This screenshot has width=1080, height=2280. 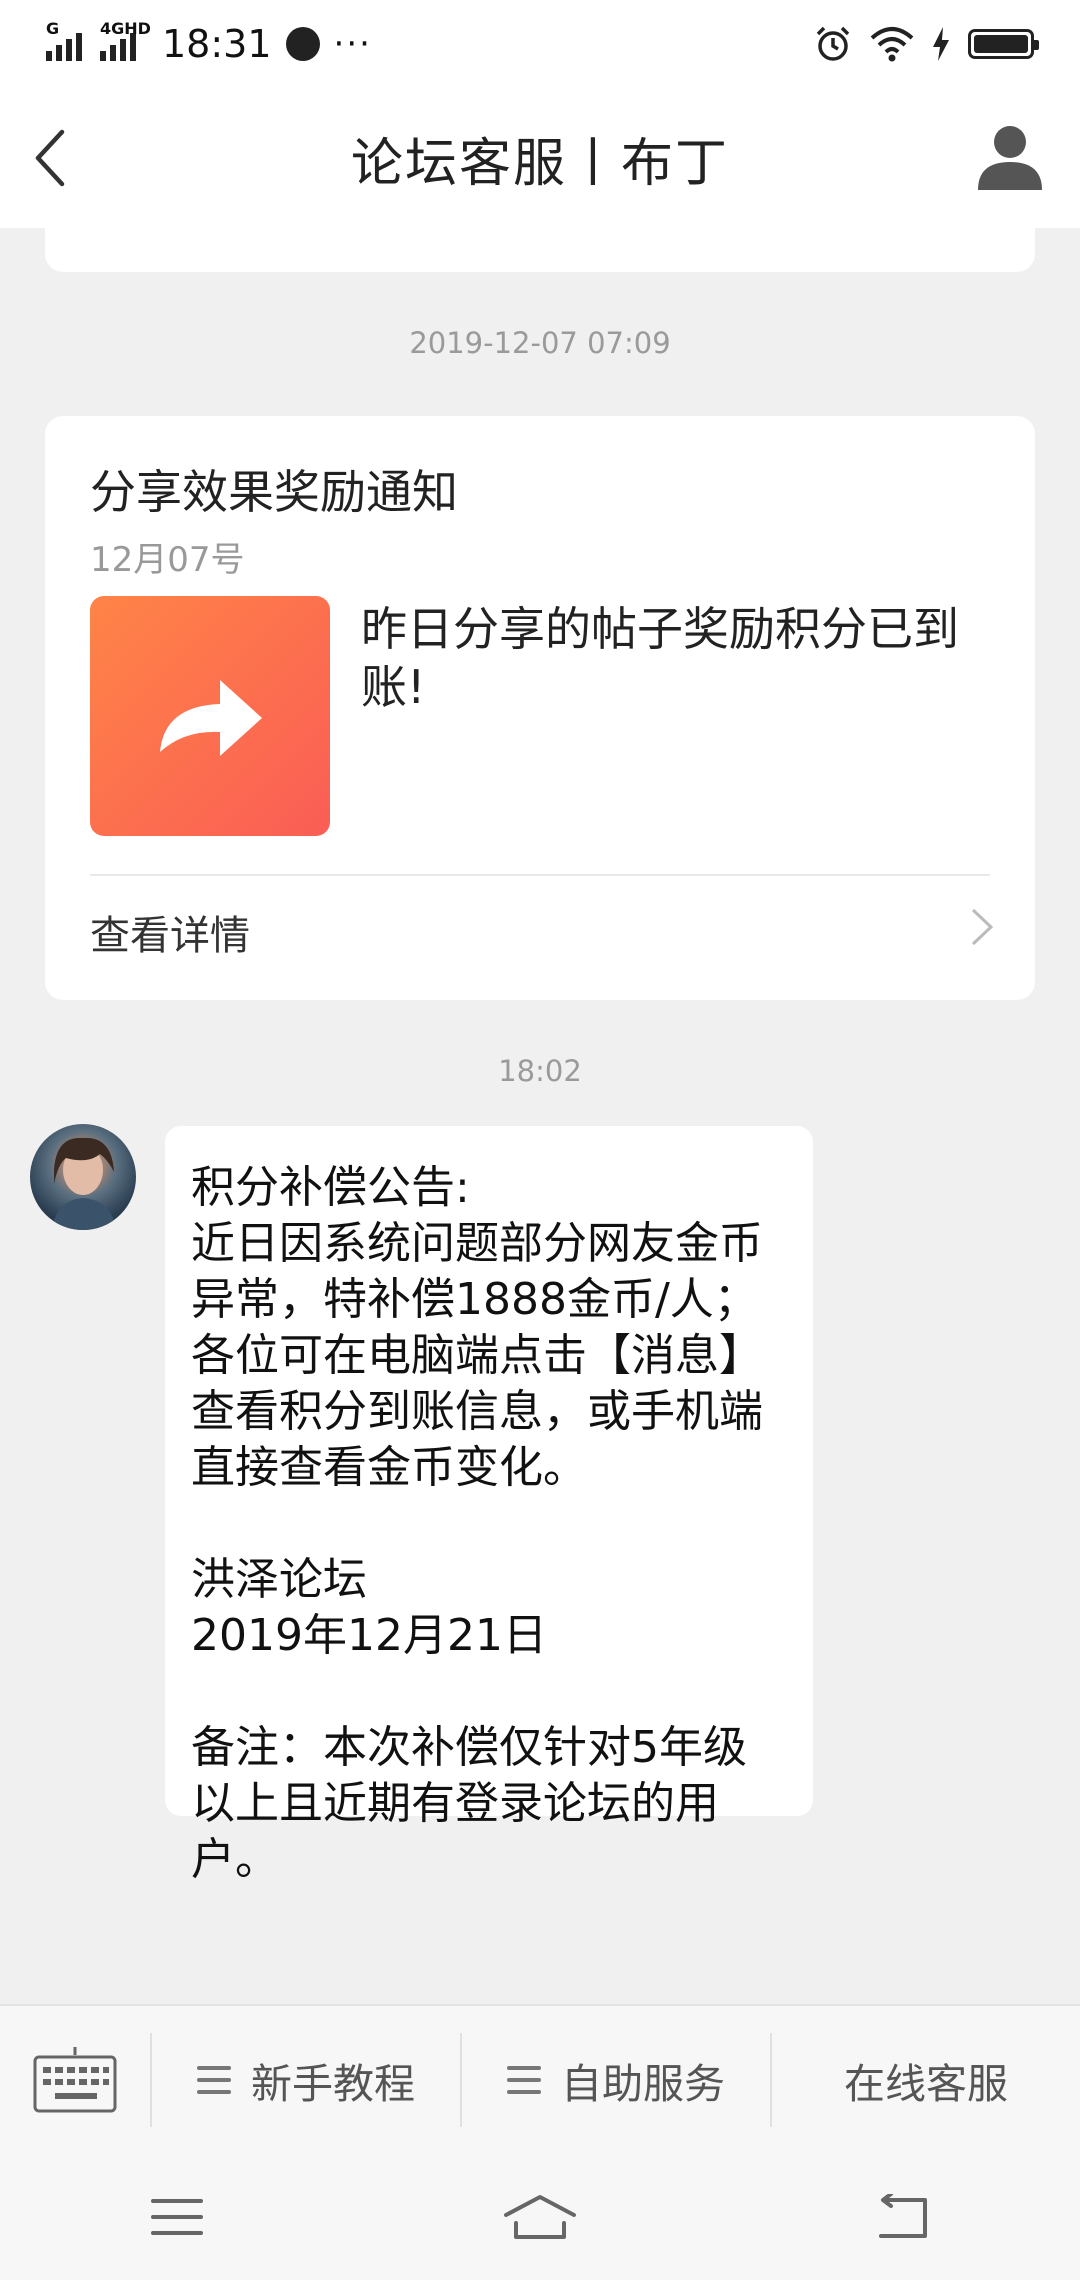 What do you see at coordinates (66, 40) in the screenshot?
I see `signal-icon: G` at bounding box center [66, 40].